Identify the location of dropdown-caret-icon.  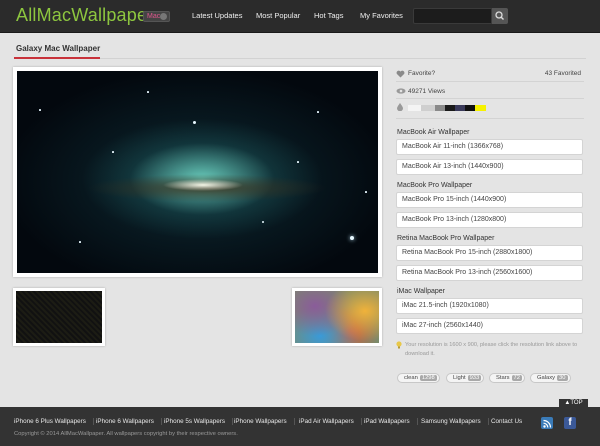
(163, 16).